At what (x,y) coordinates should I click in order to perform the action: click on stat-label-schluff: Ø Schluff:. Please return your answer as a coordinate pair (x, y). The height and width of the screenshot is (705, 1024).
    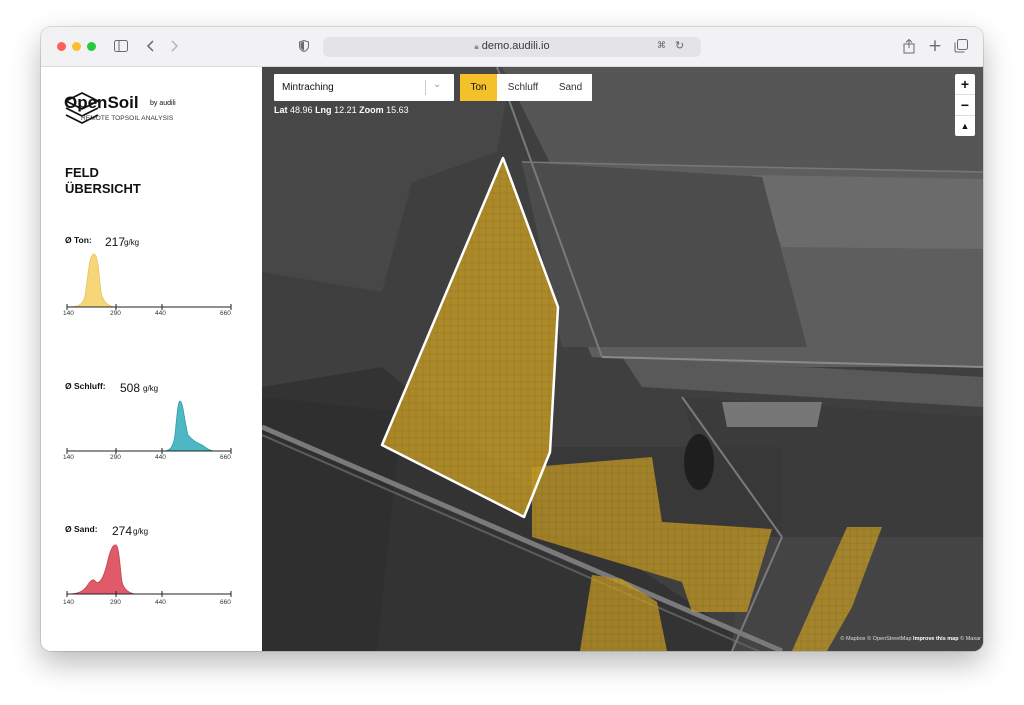
    Looking at the image, I should click on (85, 386).